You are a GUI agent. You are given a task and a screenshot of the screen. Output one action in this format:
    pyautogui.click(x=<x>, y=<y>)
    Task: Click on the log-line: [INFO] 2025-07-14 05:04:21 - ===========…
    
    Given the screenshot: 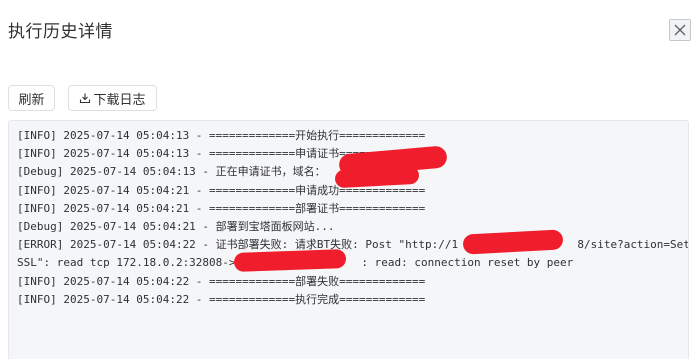 What is the action you would take?
    pyautogui.click(x=221, y=208)
    